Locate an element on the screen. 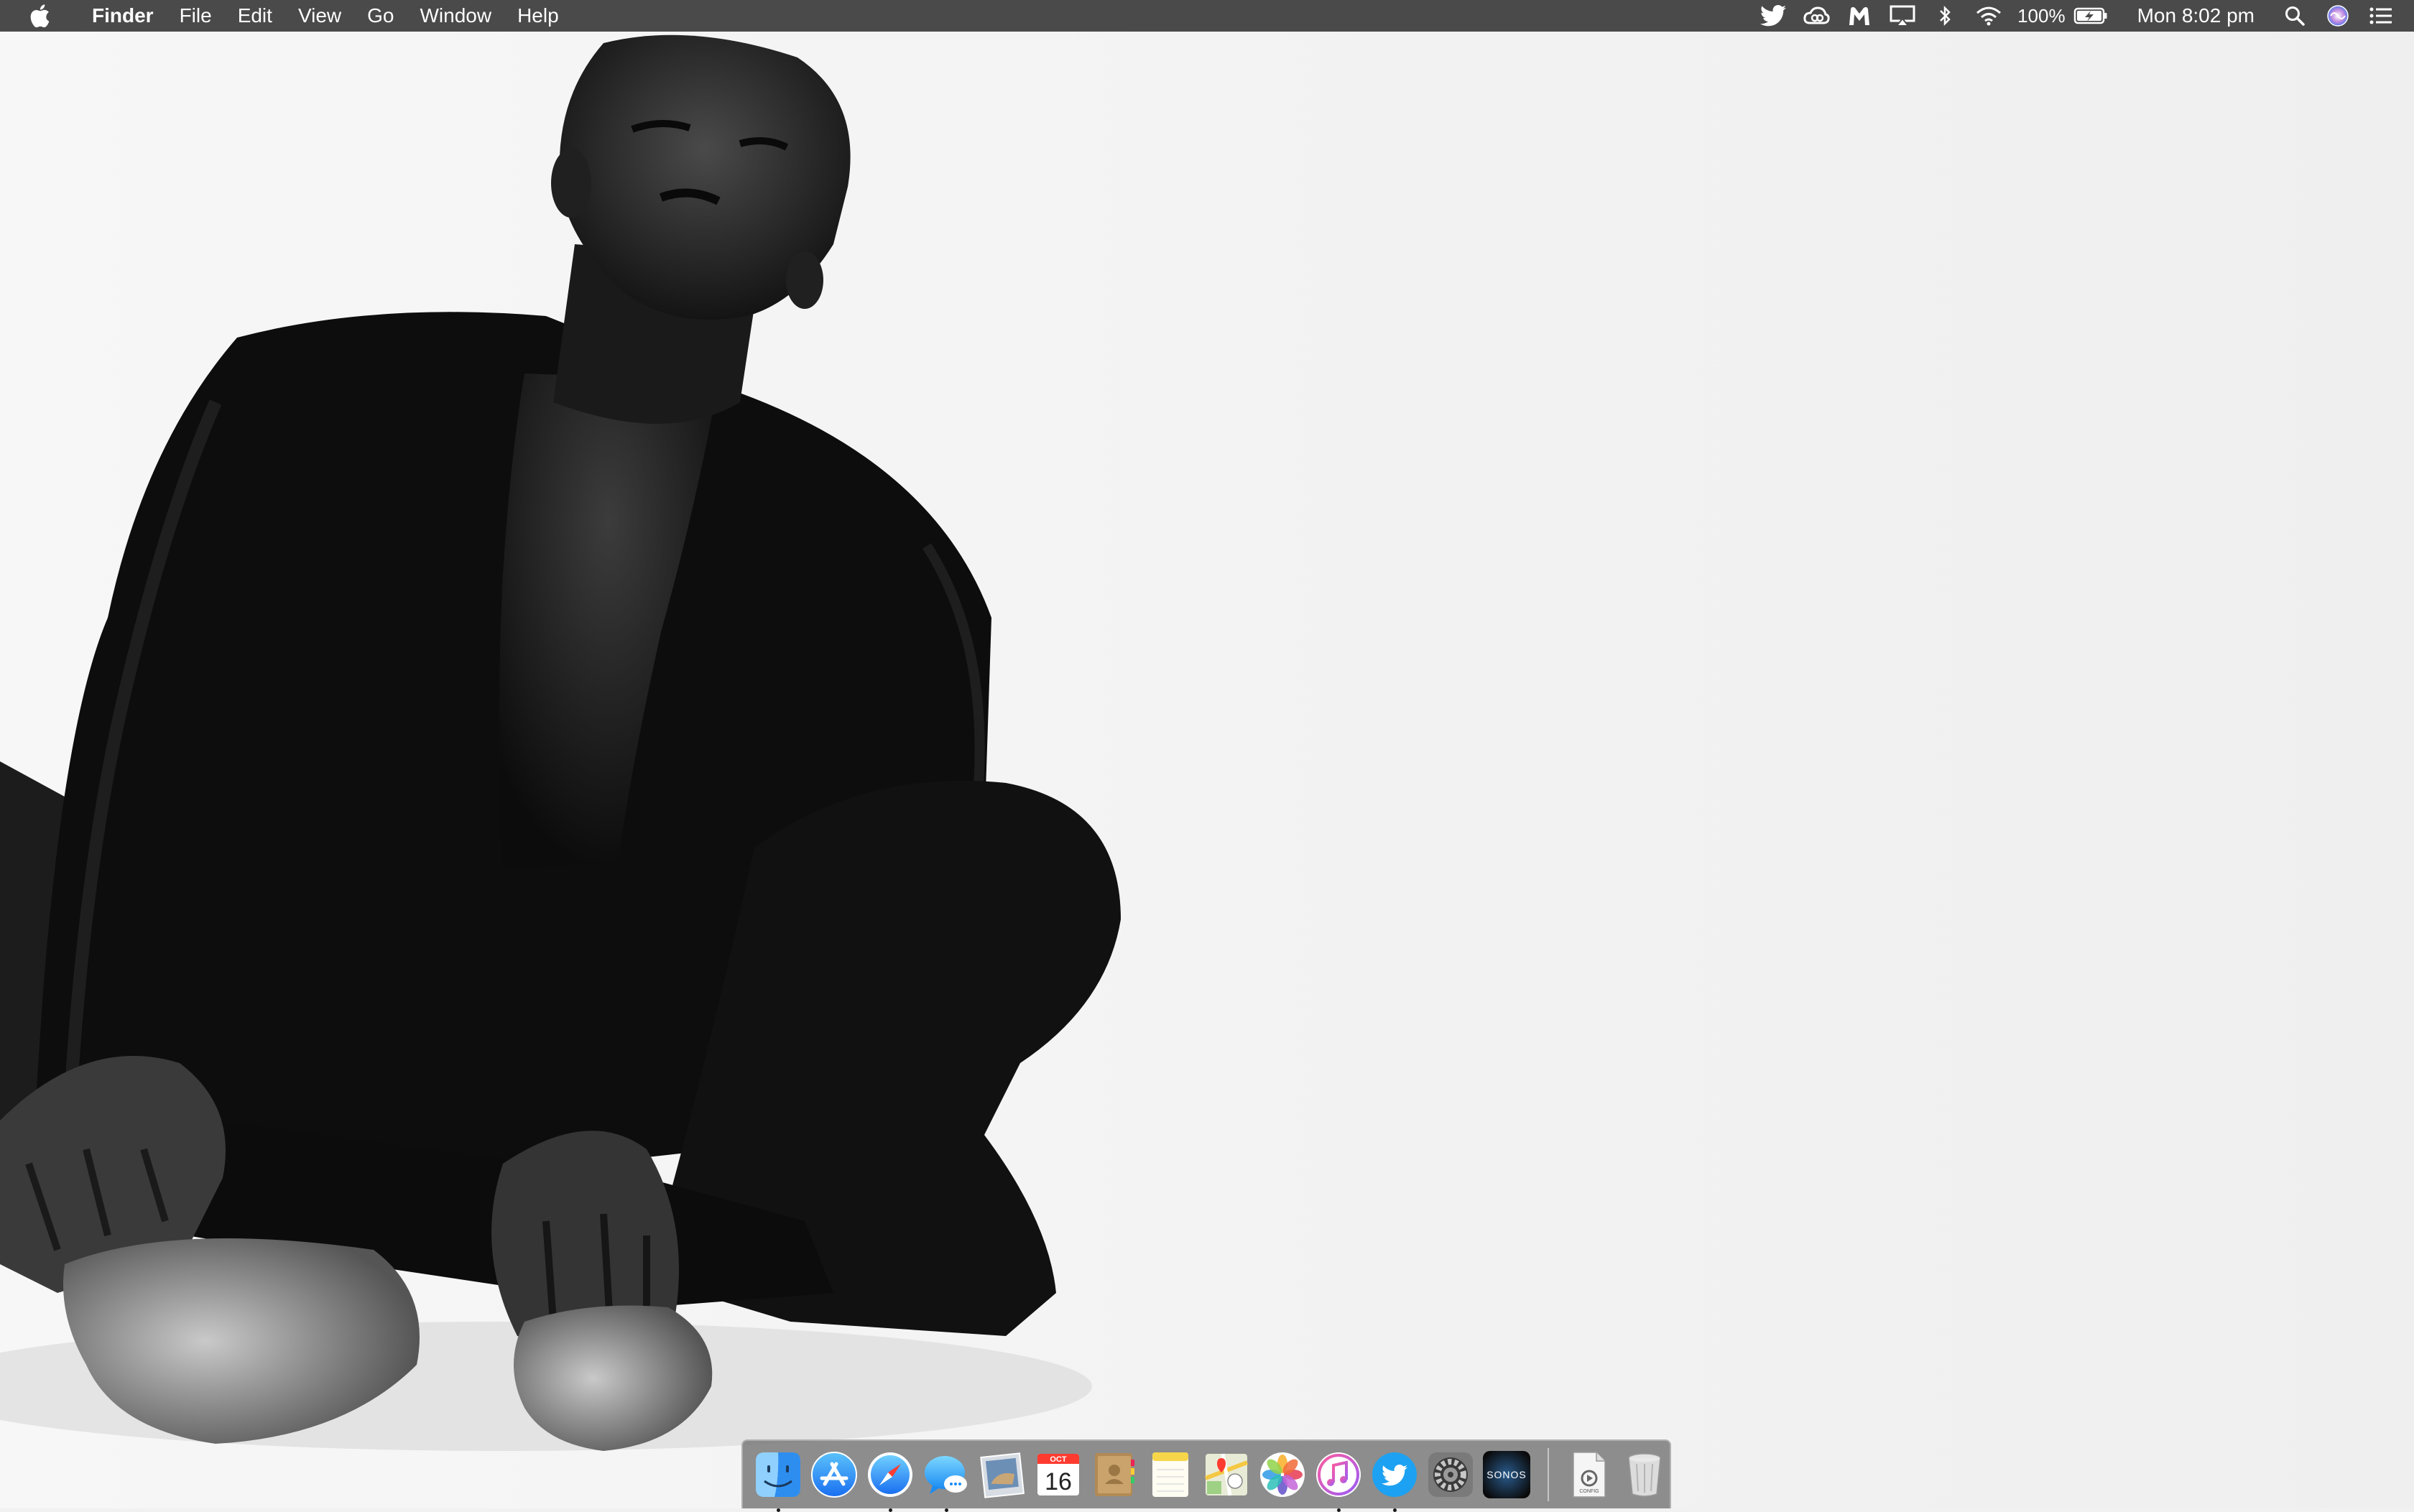 Image resolution: width=2414 pixels, height=1512 pixels. document-icon: CONFIG is located at coordinates (1589, 1475).